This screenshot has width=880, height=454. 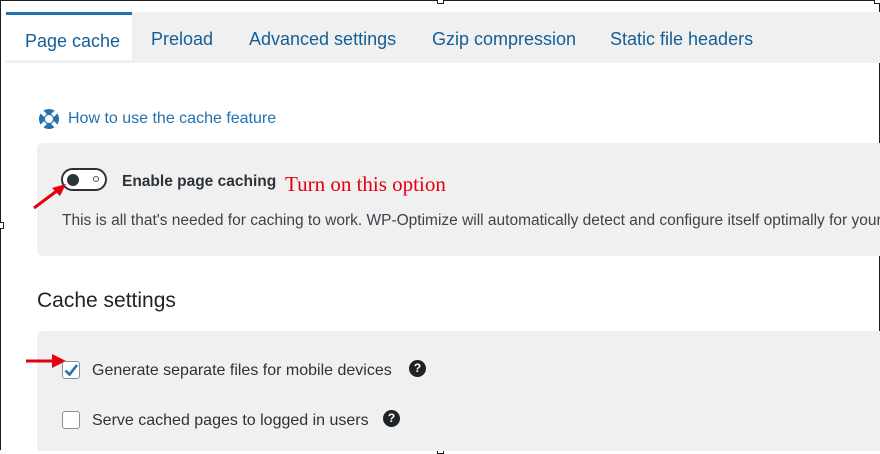 What do you see at coordinates (71, 420) in the screenshot?
I see `logged-in-users-checkbox` at bounding box center [71, 420].